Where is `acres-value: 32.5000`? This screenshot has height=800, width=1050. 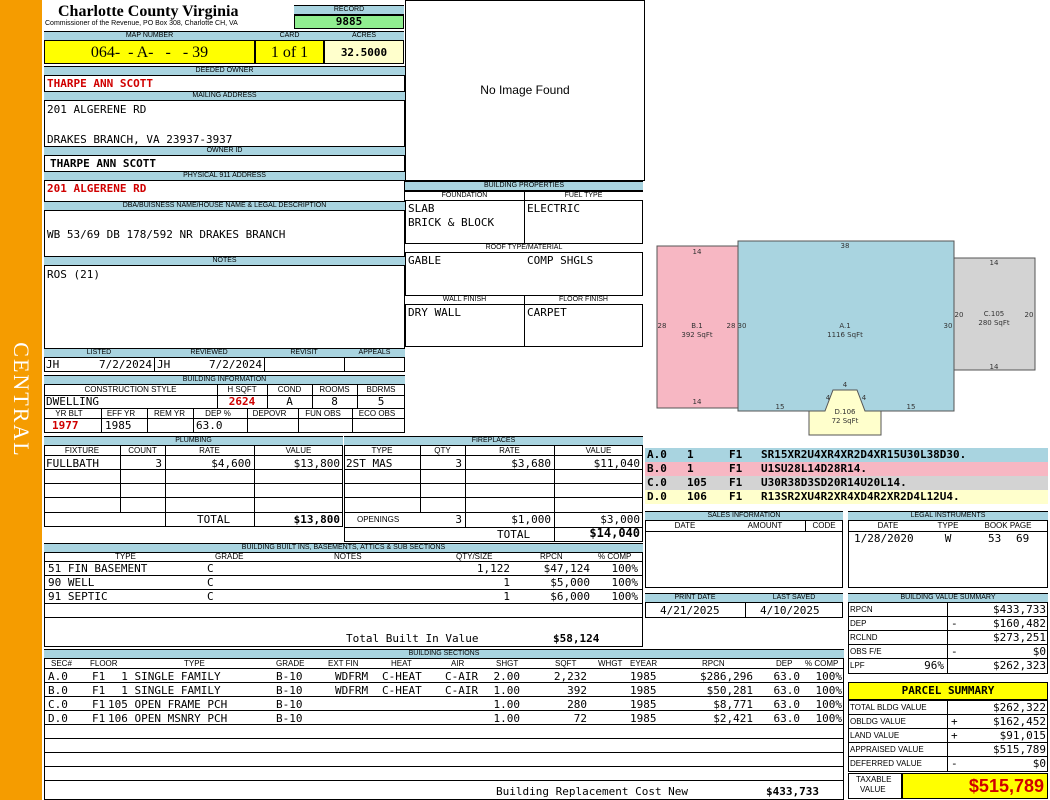 acres-value: 32.5000 is located at coordinates (364, 52).